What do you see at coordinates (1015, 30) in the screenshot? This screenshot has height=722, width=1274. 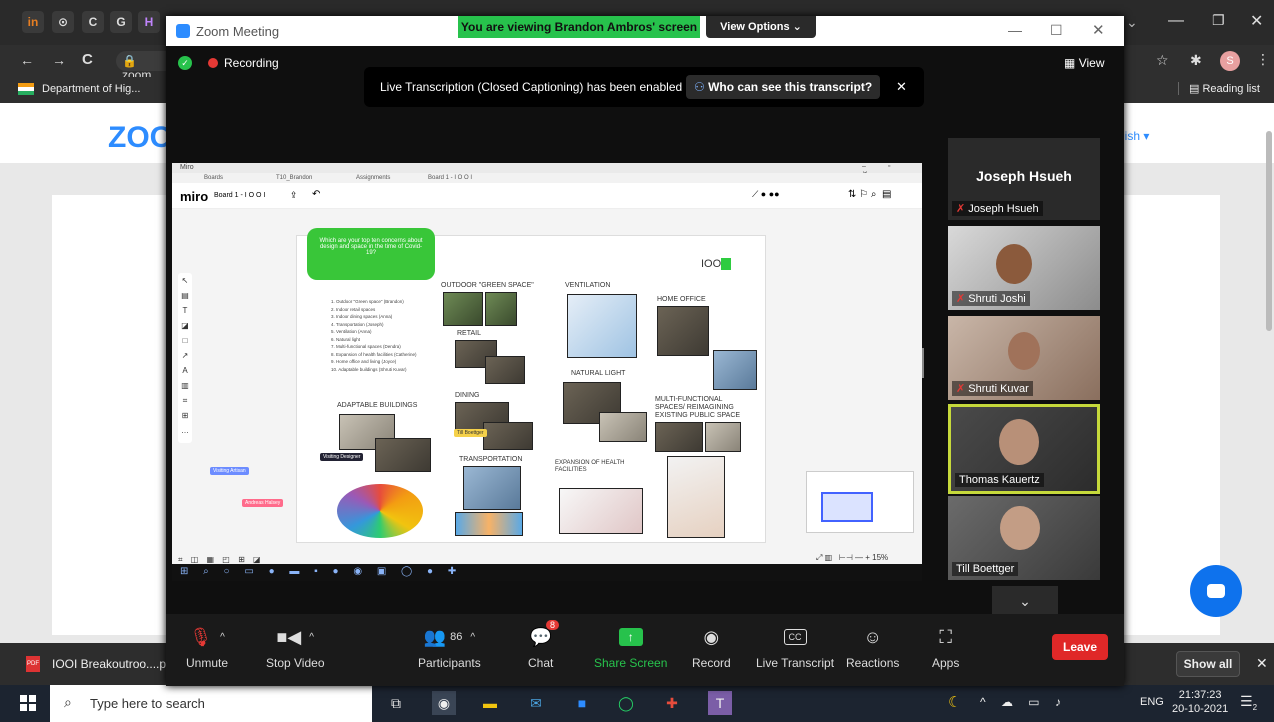 I see `zoom-minimize-icon: —` at bounding box center [1015, 30].